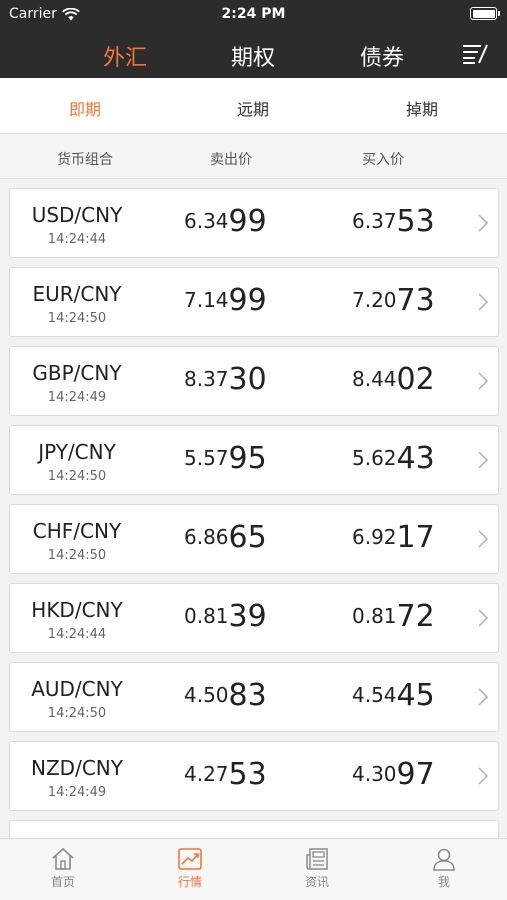 The height and width of the screenshot is (900, 507). I want to click on buy-price: 4.3097, so click(393, 774).